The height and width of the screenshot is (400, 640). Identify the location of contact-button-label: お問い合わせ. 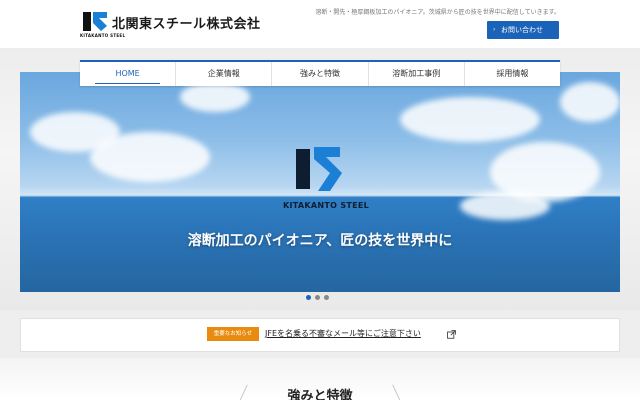
(522, 30).